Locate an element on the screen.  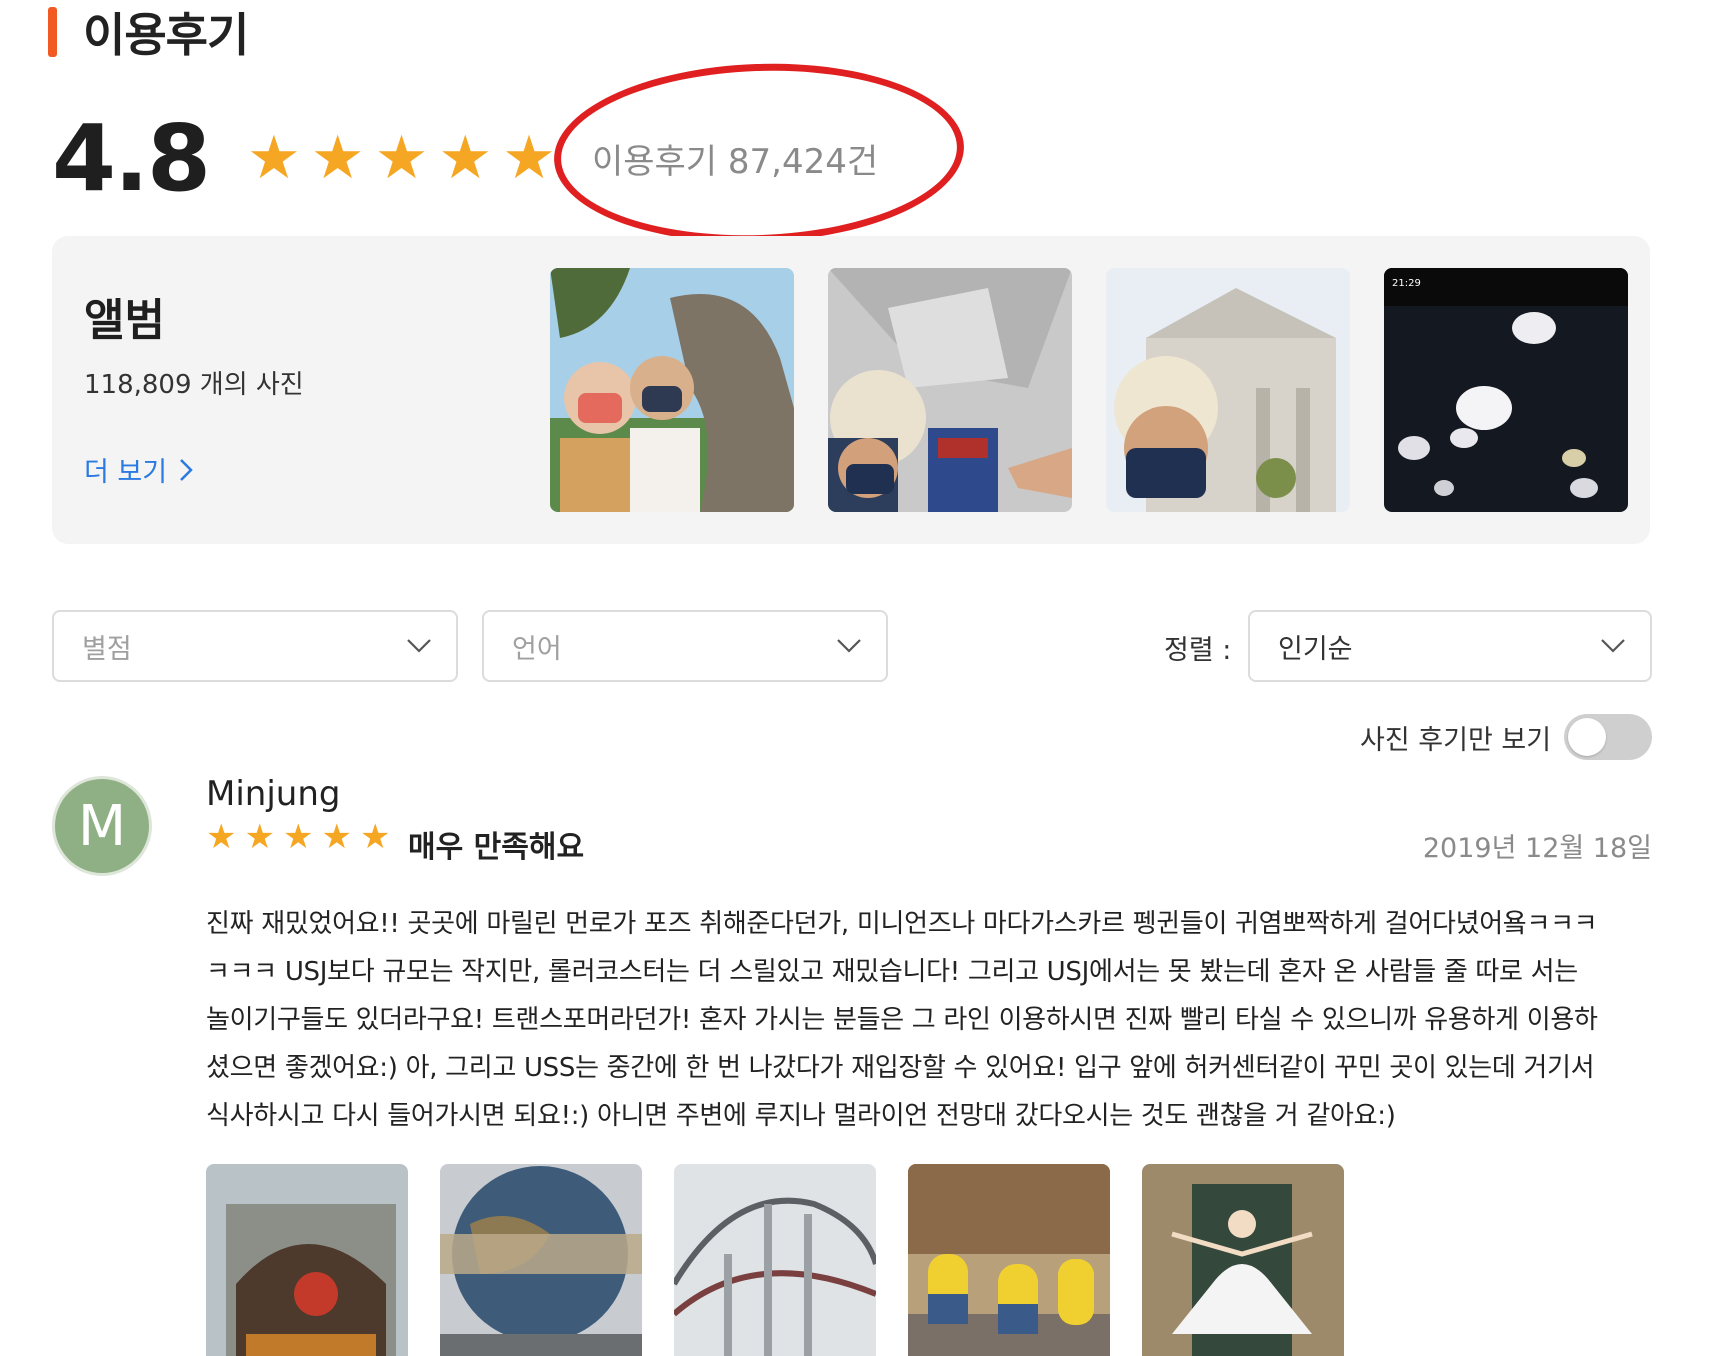
album-more-link: 더 보기 is located at coordinates (138, 469).